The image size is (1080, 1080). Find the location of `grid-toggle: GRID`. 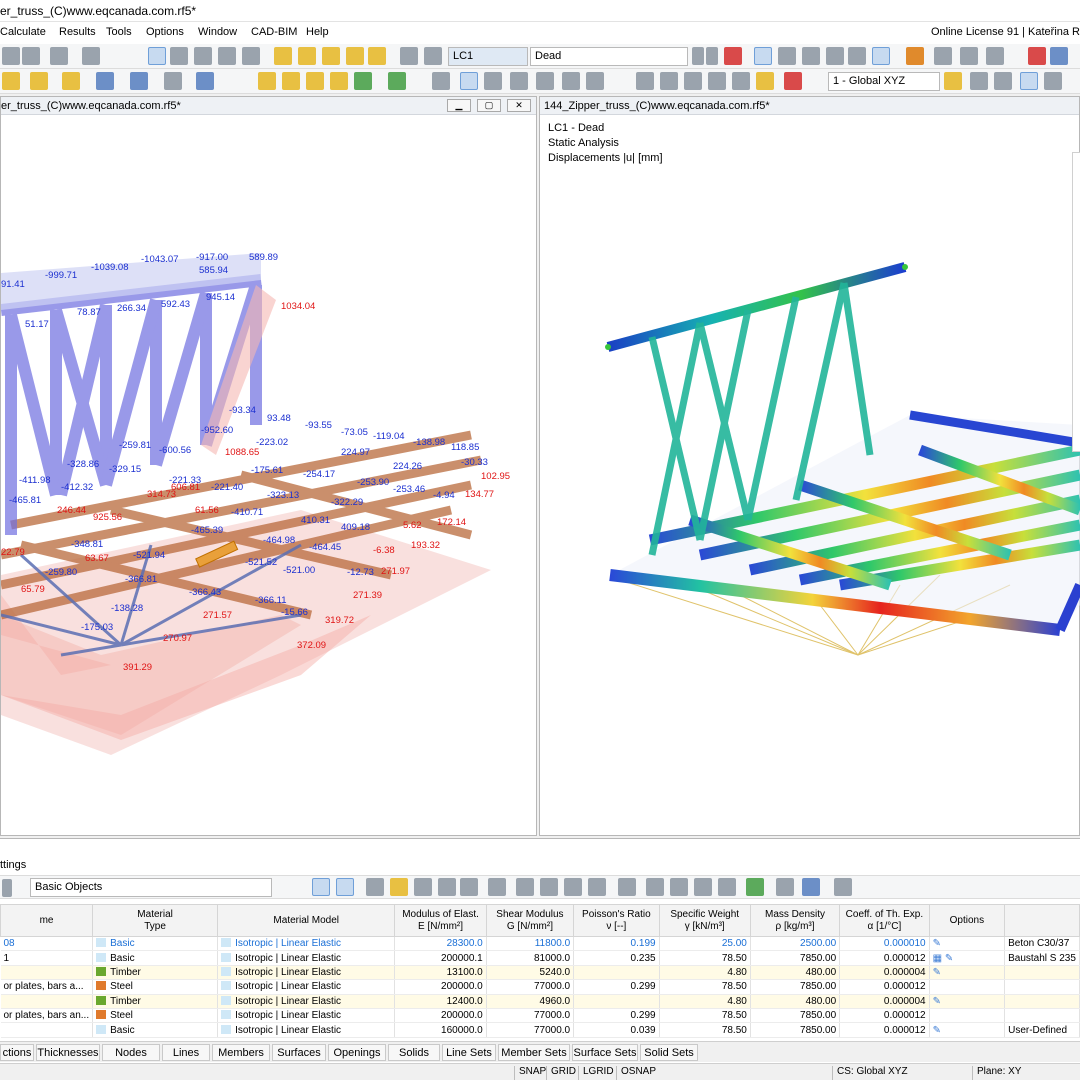

grid-toggle: GRID is located at coordinates (561, 1073).